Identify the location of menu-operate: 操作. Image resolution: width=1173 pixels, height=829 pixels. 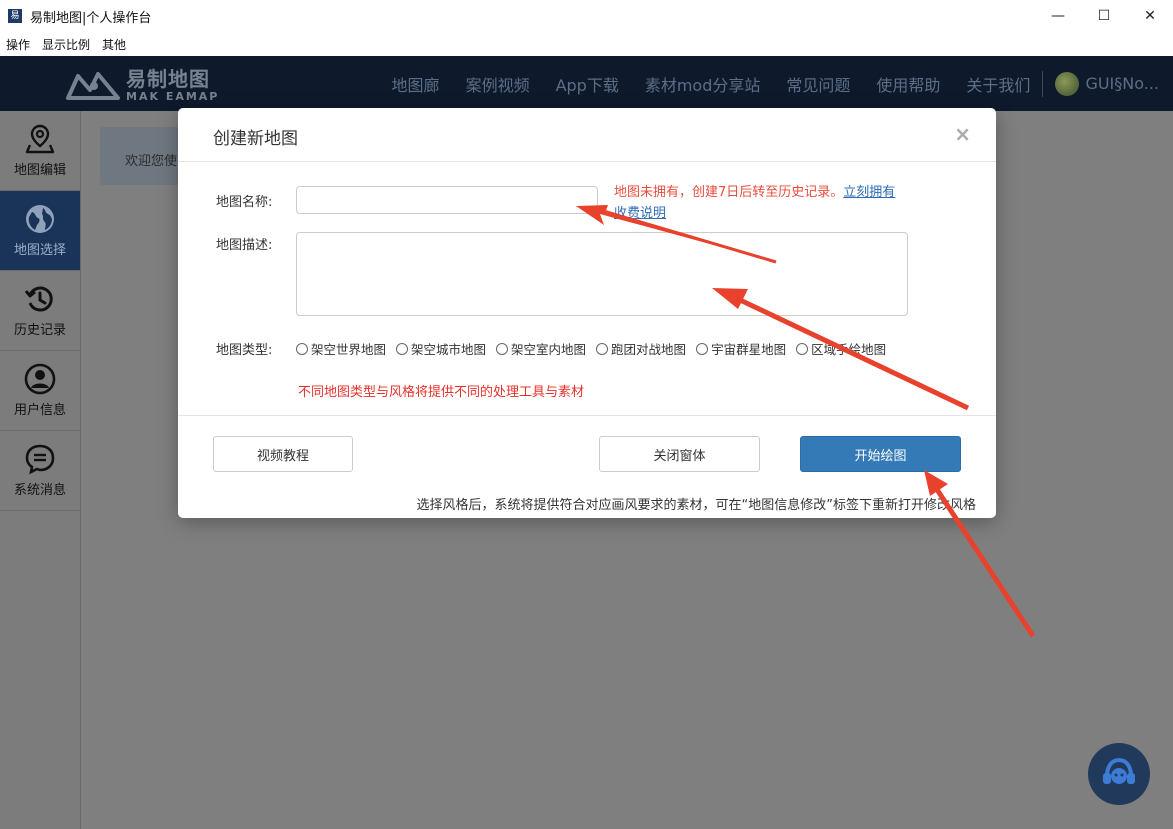
(18, 44).